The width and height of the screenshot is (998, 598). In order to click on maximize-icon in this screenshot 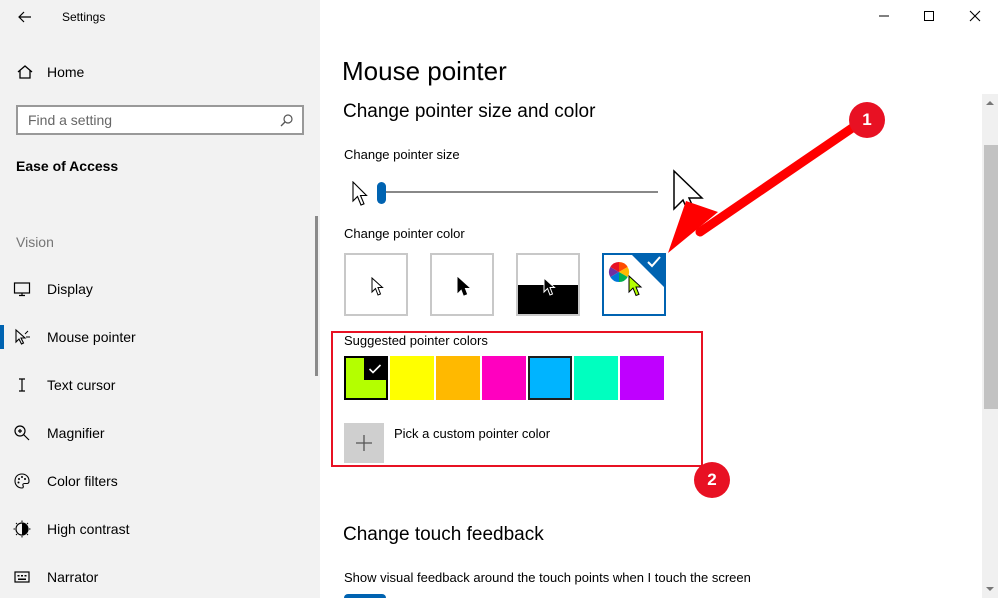, I will do `click(929, 16)`.